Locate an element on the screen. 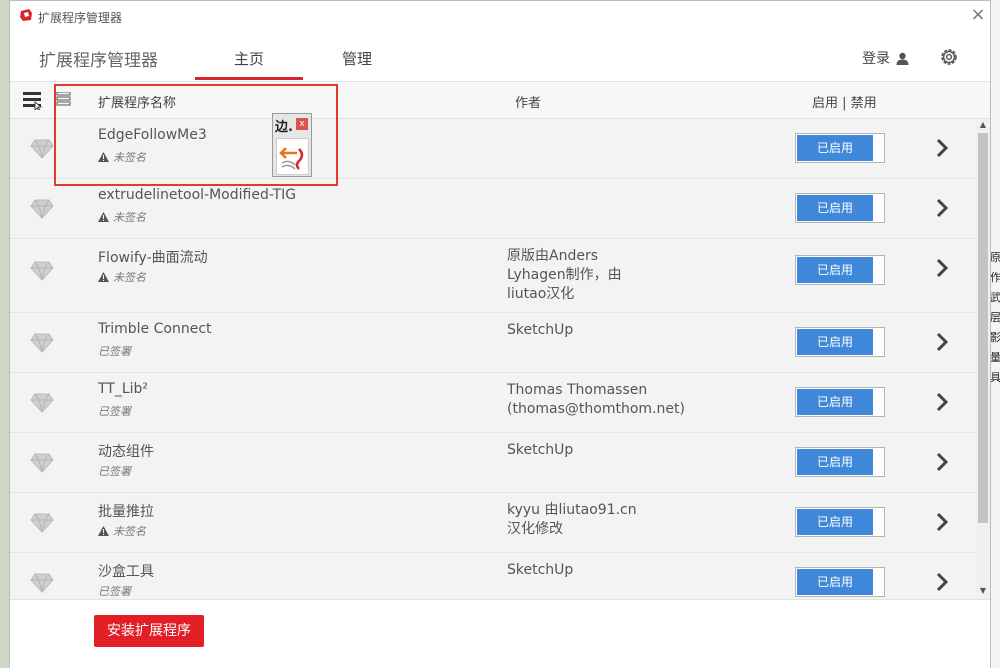 Image resolution: width=1000 pixels, height=668 pixels. window-title: 扩展程序管理器 is located at coordinates (80, 18).